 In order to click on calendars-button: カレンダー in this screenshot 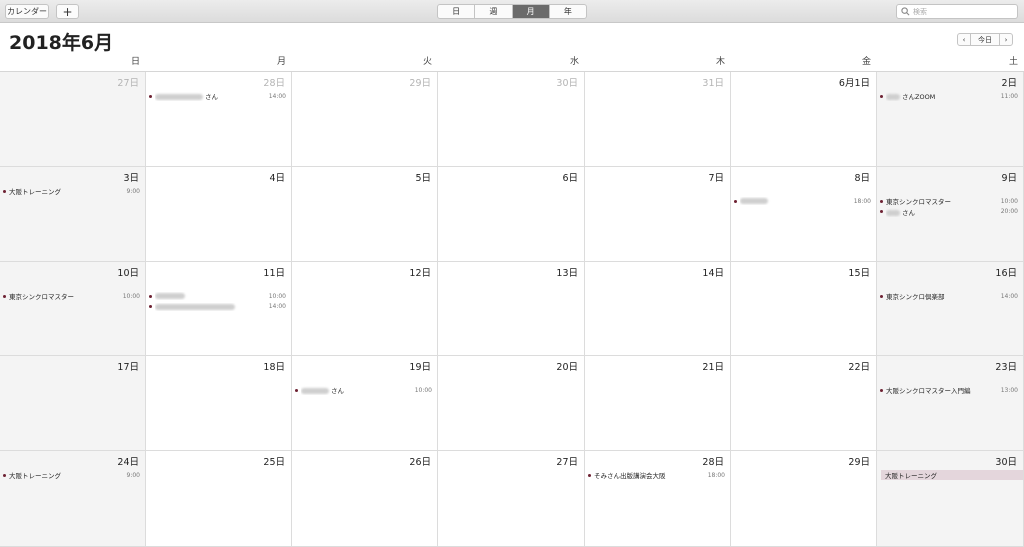, I will do `click(27, 11)`.